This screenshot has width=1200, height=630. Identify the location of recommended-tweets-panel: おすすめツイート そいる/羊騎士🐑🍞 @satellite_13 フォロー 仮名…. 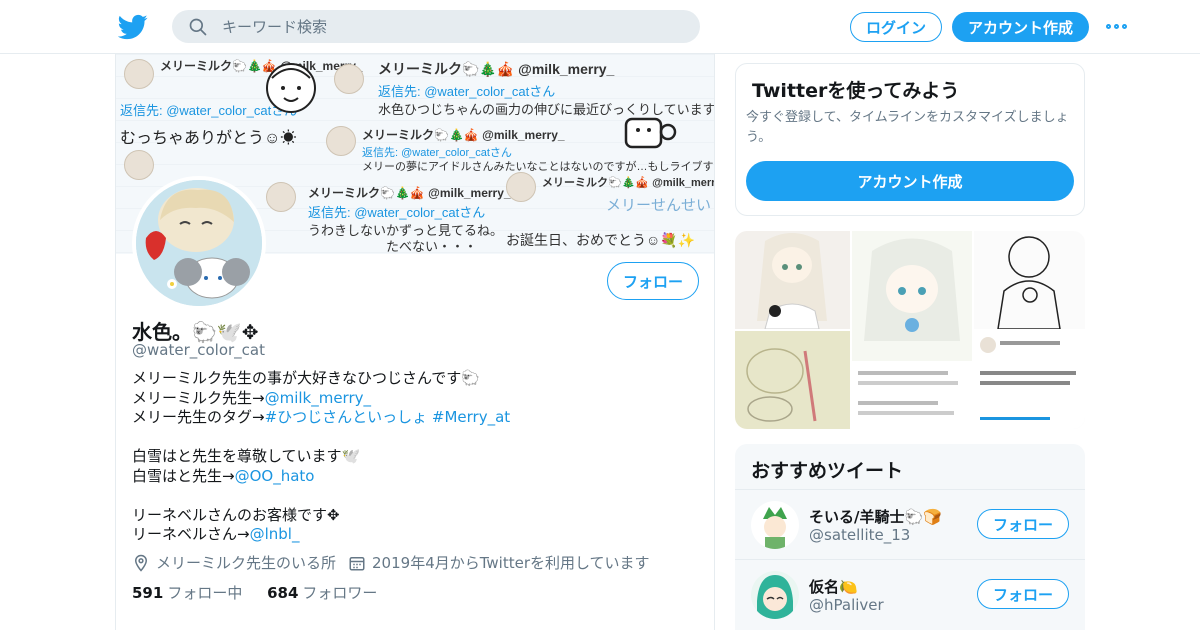
(910, 537).